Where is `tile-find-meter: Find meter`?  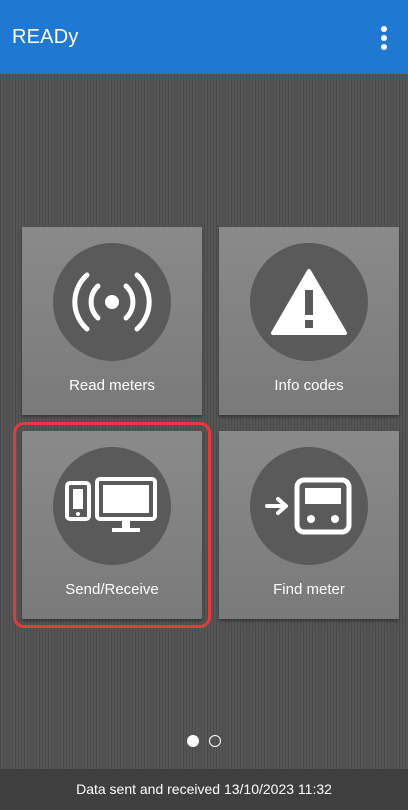 tile-find-meter: Find meter is located at coordinates (309, 525).